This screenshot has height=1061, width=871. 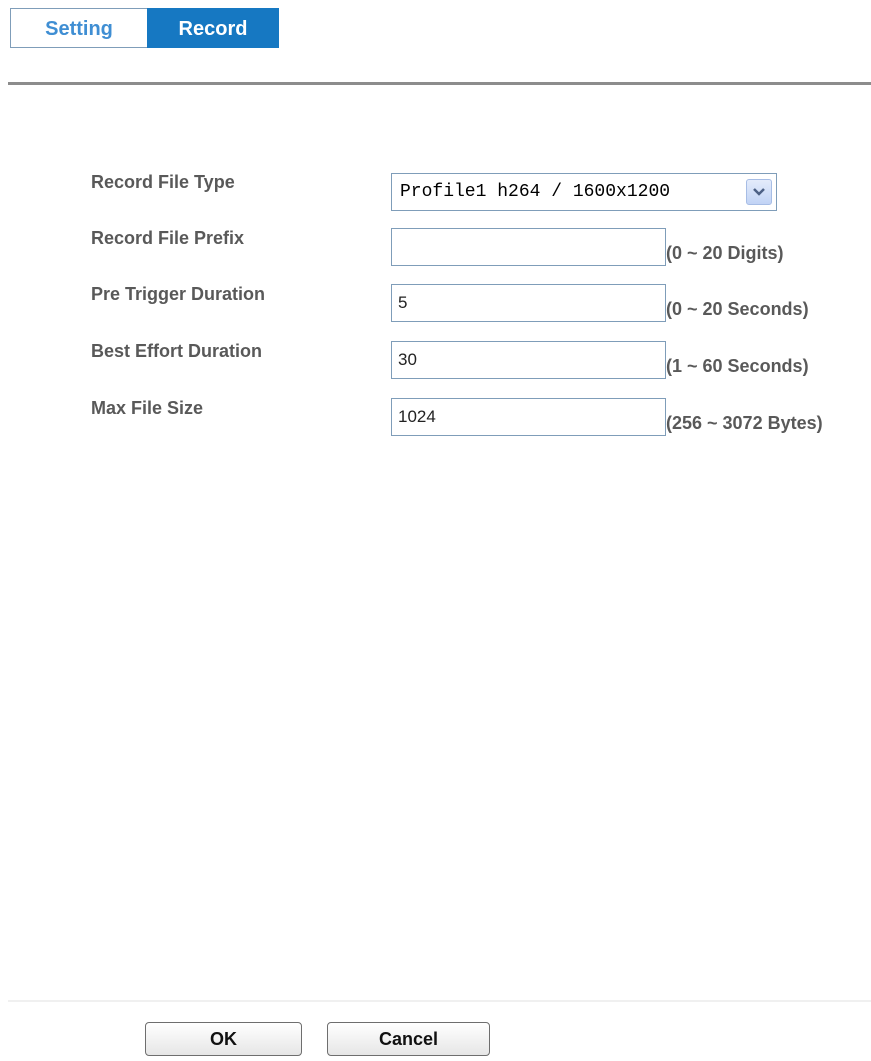 What do you see at coordinates (725, 253) in the screenshot?
I see `record-file-prefix-hint: (0 ~ 20 Digits)` at bounding box center [725, 253].